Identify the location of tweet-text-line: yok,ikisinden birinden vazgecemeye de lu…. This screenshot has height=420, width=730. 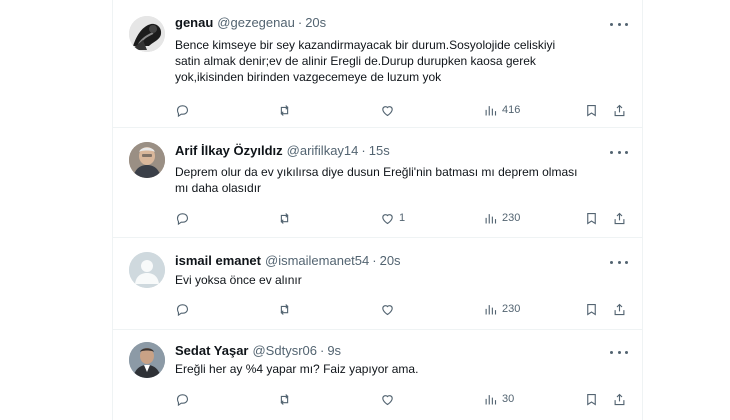
(308, 77).